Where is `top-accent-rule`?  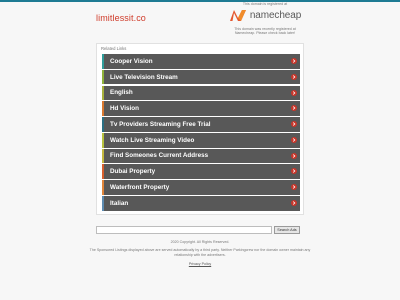 top-accent-rule is located at coordinates (200, 1).